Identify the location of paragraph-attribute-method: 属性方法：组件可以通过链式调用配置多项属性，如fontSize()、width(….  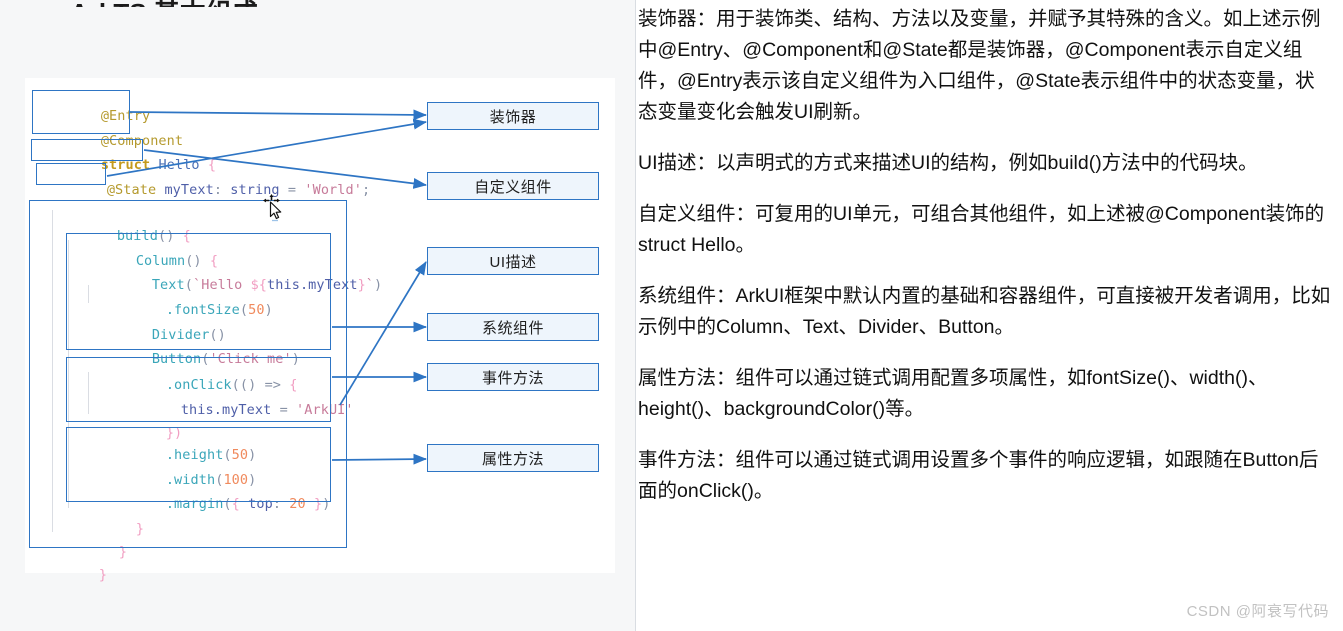
(953, 393).